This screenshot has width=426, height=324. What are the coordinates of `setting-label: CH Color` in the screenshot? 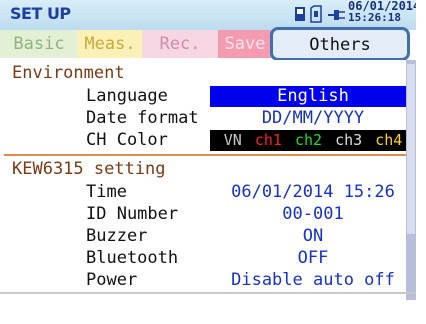 It's located at (127, 140).